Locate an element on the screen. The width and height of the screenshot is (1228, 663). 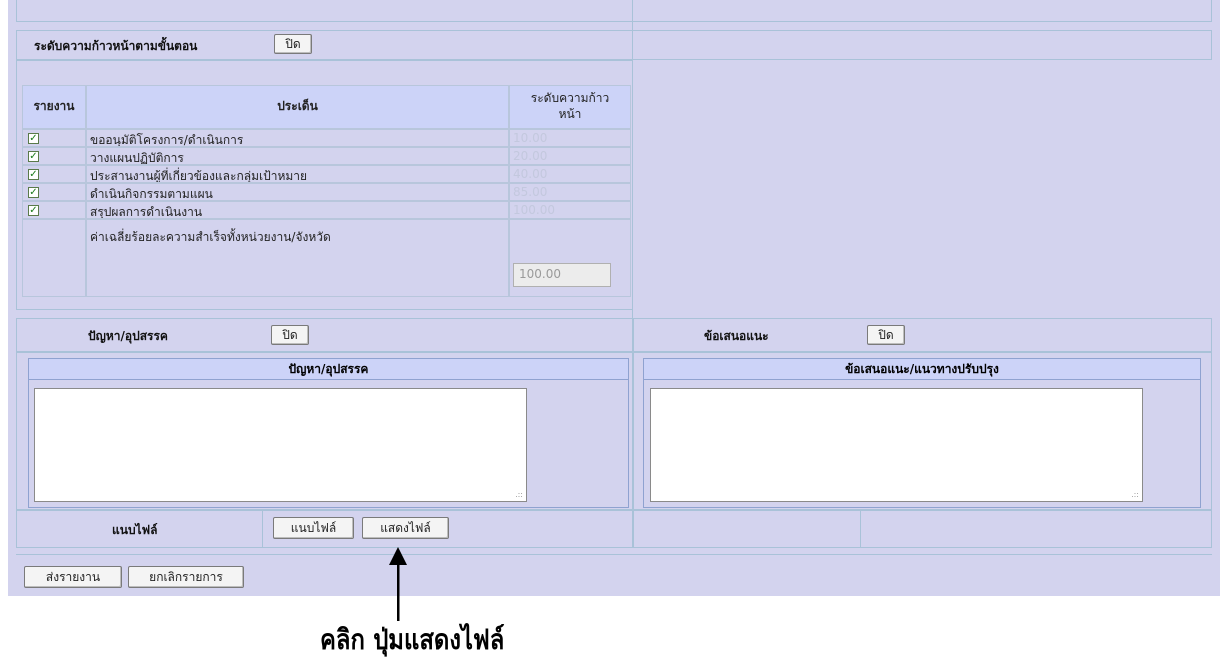
table-row-2-issue: วางแผนปฏิบัติการ is located at coordinates (297, 156).